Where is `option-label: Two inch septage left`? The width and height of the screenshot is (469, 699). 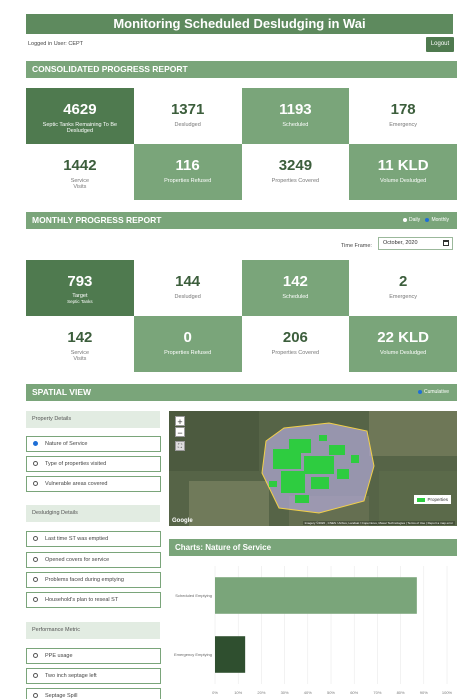 option-label: Two inch septage left is located at coordinates (71, 676).